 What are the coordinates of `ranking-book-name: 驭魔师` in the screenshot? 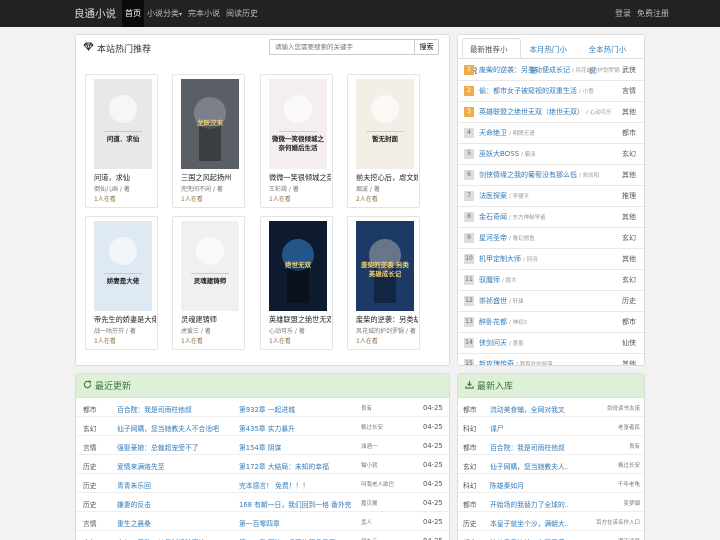 It's located at (489, 280).